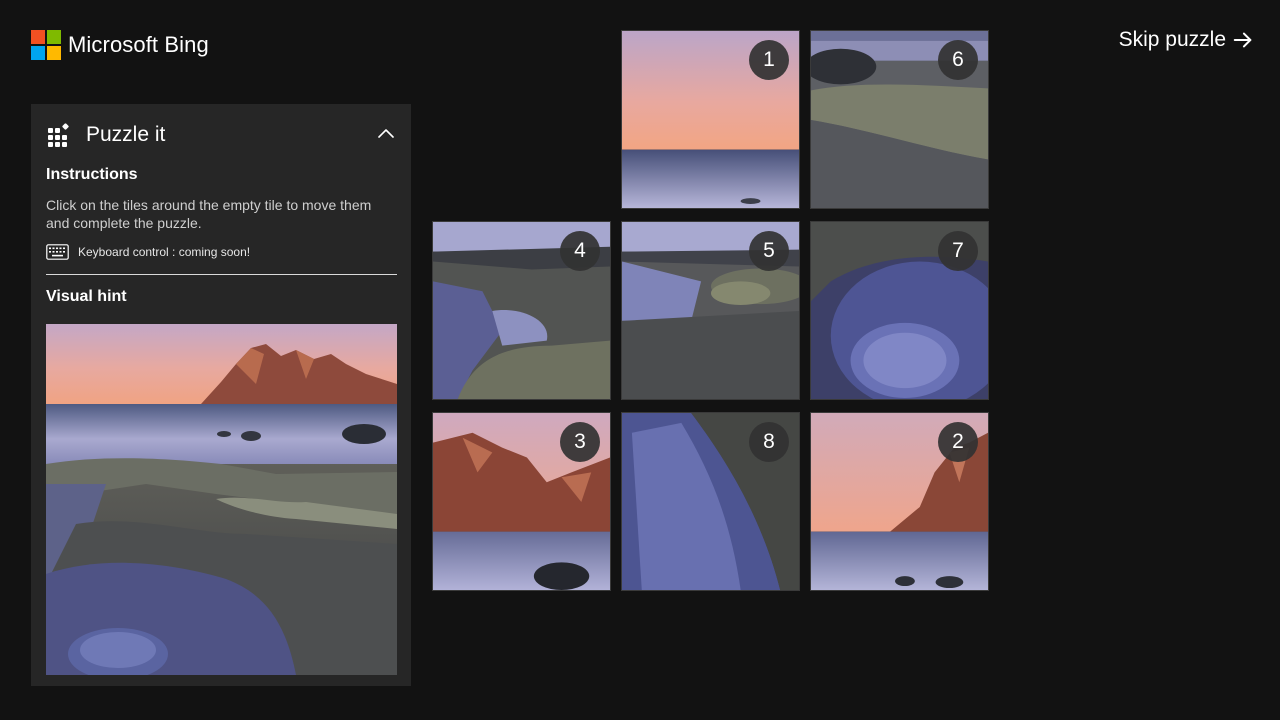 The image size is (1280, 720). Describe the element at coordinates (521, 310) in the screenshot. I see `puzzle-tile: 4` at that location.